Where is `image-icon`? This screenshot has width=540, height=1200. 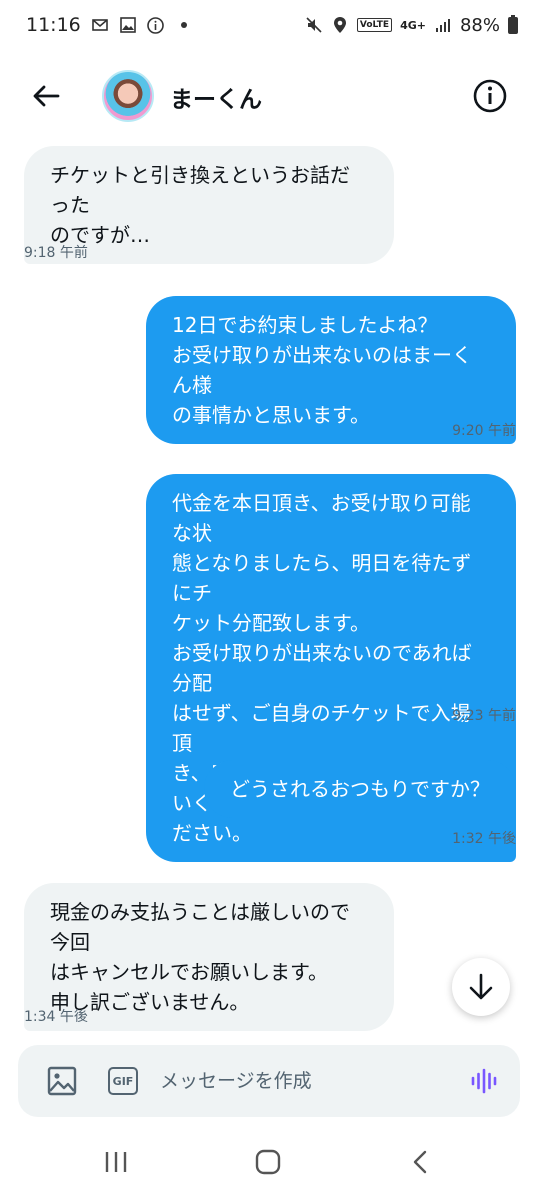 image-icon is located at coordinates (62, 1081).